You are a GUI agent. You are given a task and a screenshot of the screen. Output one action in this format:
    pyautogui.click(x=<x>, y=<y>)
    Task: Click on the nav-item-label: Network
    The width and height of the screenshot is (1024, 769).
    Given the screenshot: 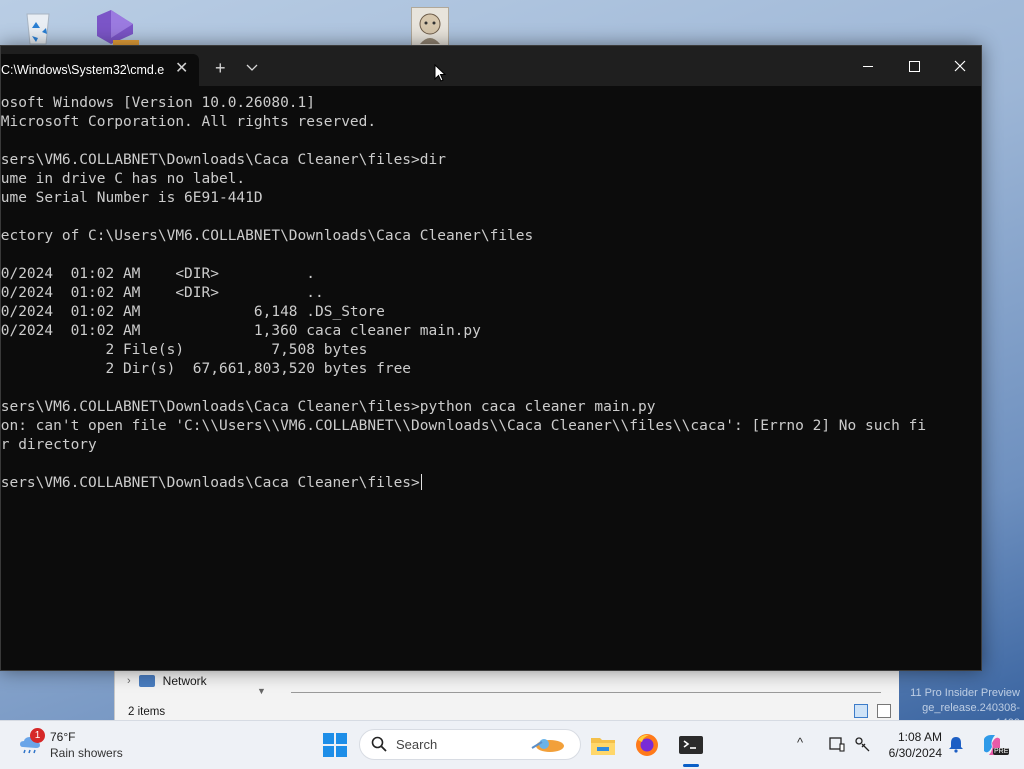 What is the action you would take?
    pyautogui.click(x=184, y=681)
    